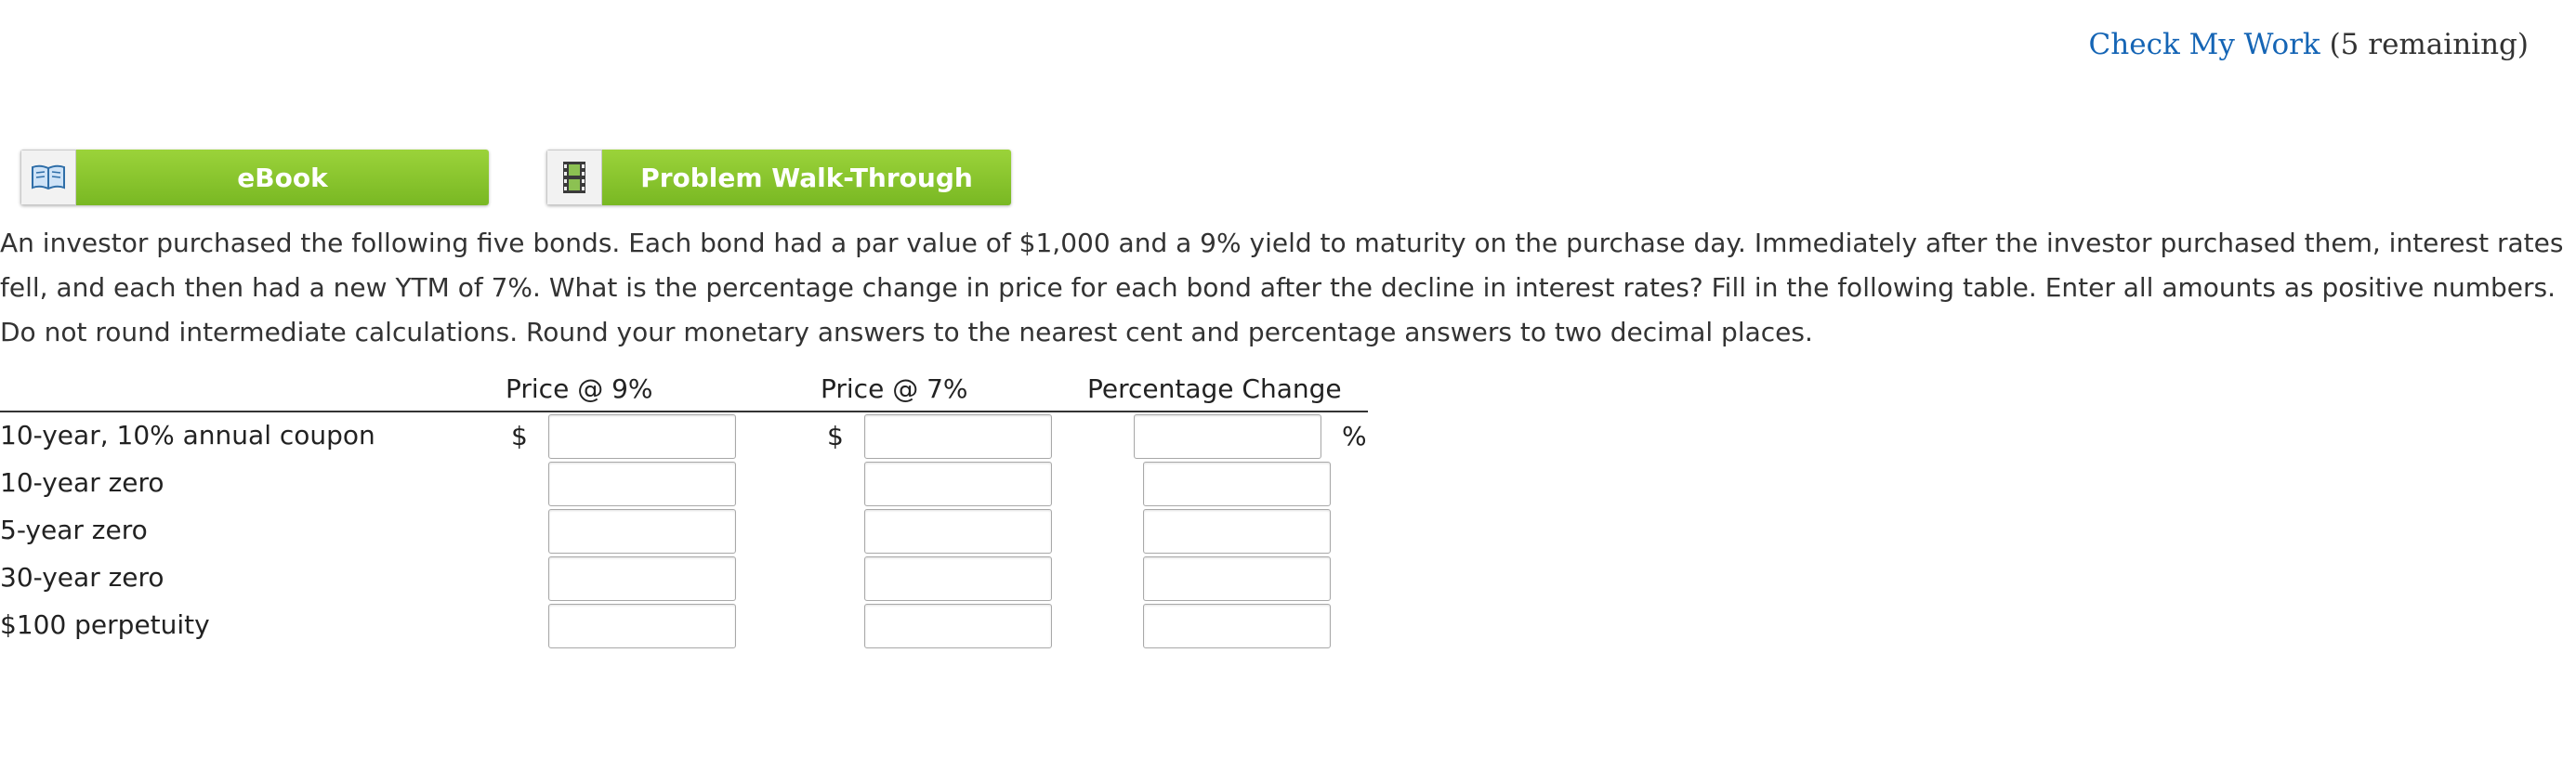 The image size is (2576, 784). Describe the element at coordinates (579, 388) in the screenshot. I see `col-header-price-9: Price @ 9%` at that location.